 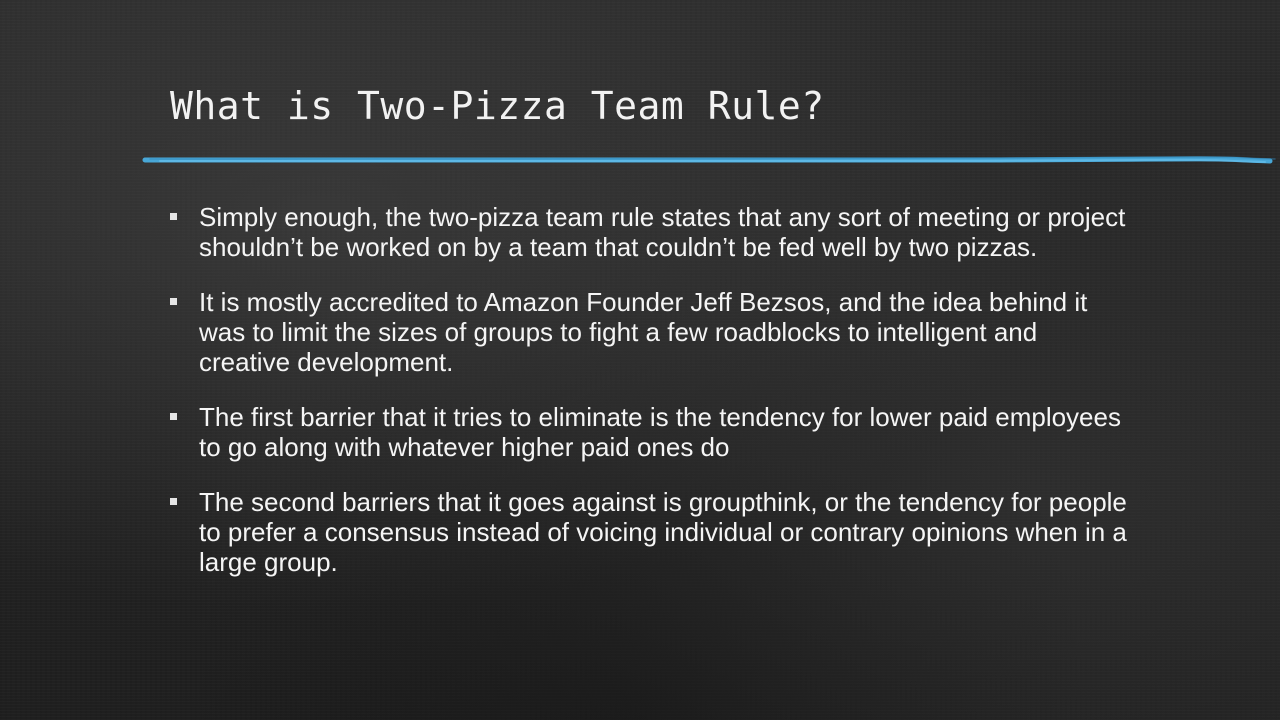 I want to click on title-underline, so click(x=709, y=160).